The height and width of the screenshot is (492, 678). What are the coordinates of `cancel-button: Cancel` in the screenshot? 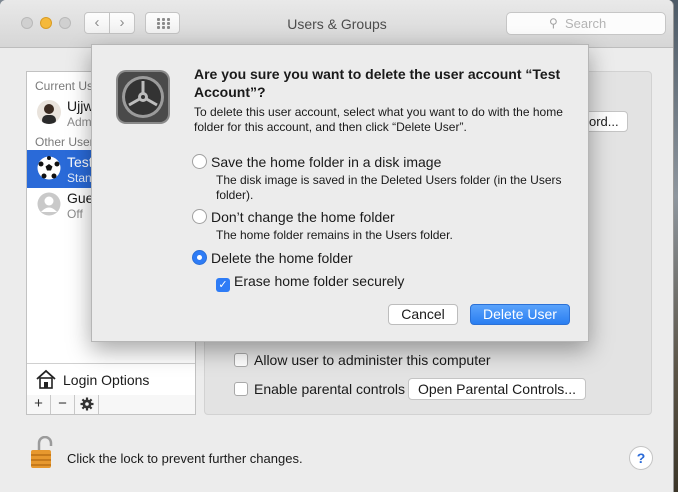 It's located at (423, 314).